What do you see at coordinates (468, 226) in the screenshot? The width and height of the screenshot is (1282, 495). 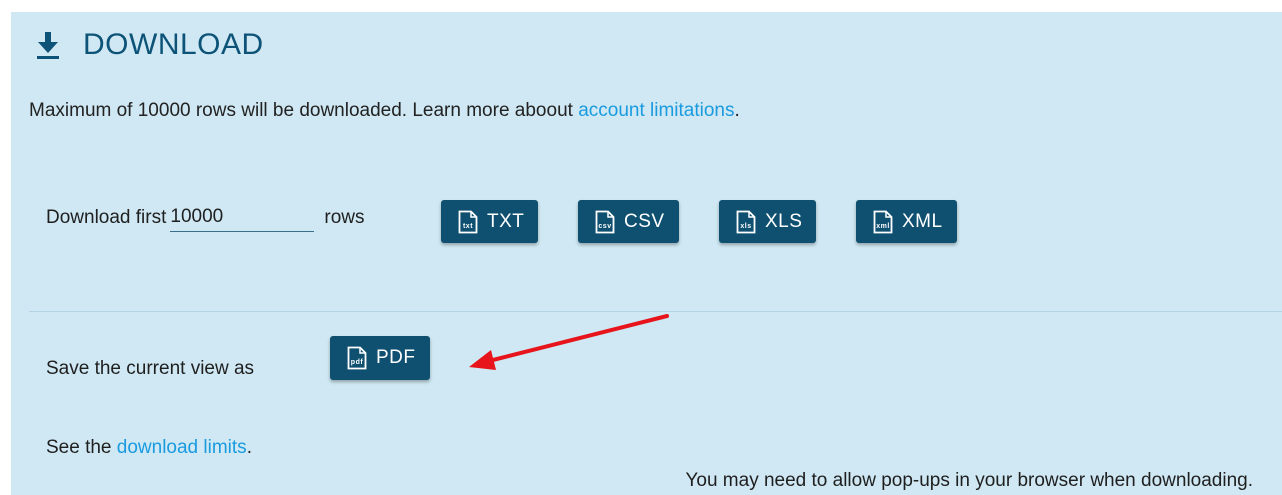 I see `svg-text: txt` at bounding box center [468, 226].